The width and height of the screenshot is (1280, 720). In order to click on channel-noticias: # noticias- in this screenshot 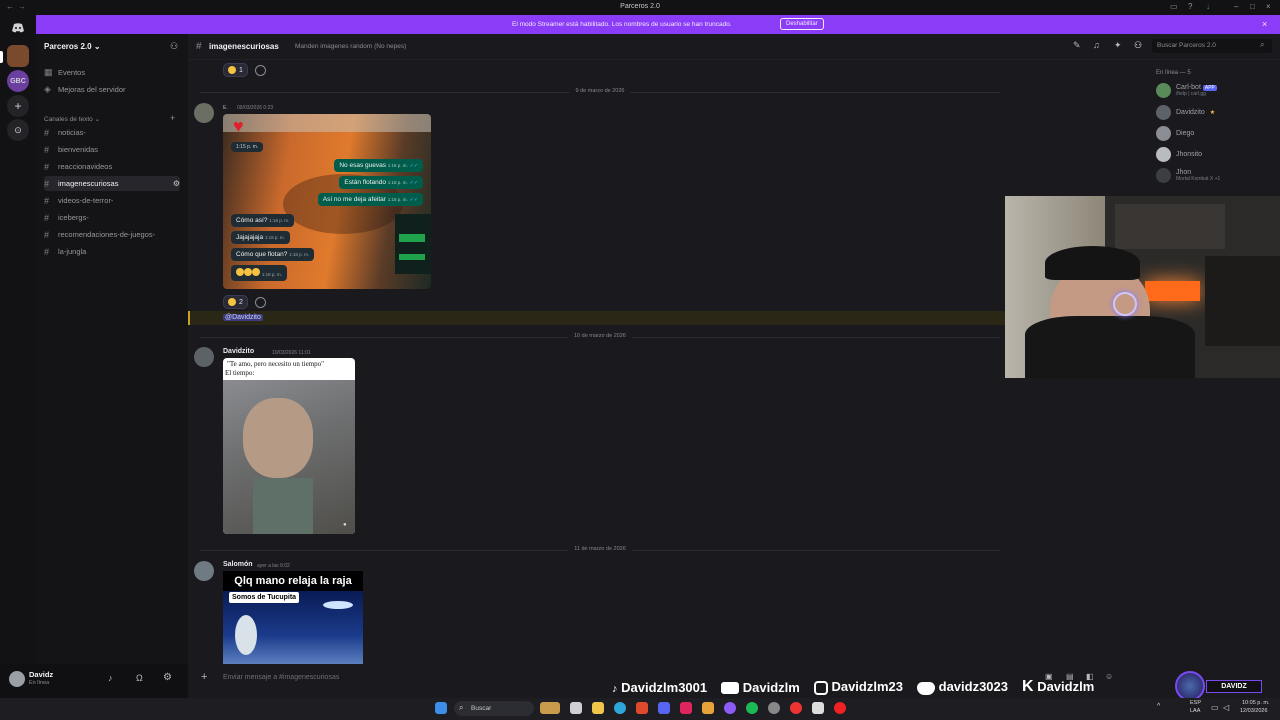, I will do `click(112, 132)`.